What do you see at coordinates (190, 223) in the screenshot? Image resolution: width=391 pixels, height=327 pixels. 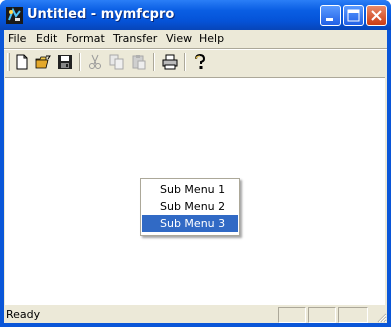 I see `context-menu-item-3: Sub Menu 3` at bounding box center [190, 223].